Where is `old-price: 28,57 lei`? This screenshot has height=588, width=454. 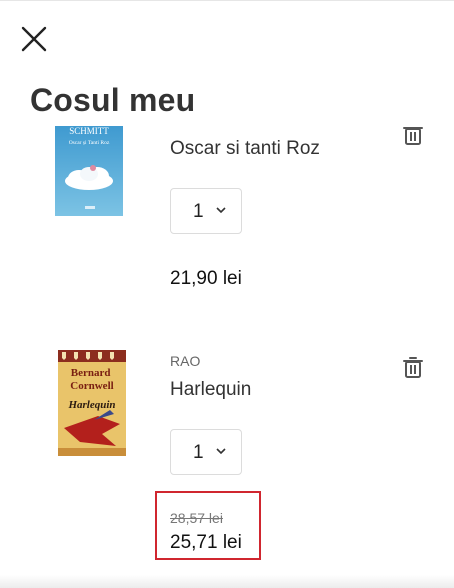
old-price: 28,57 lei is located at coordinates (196, 518).